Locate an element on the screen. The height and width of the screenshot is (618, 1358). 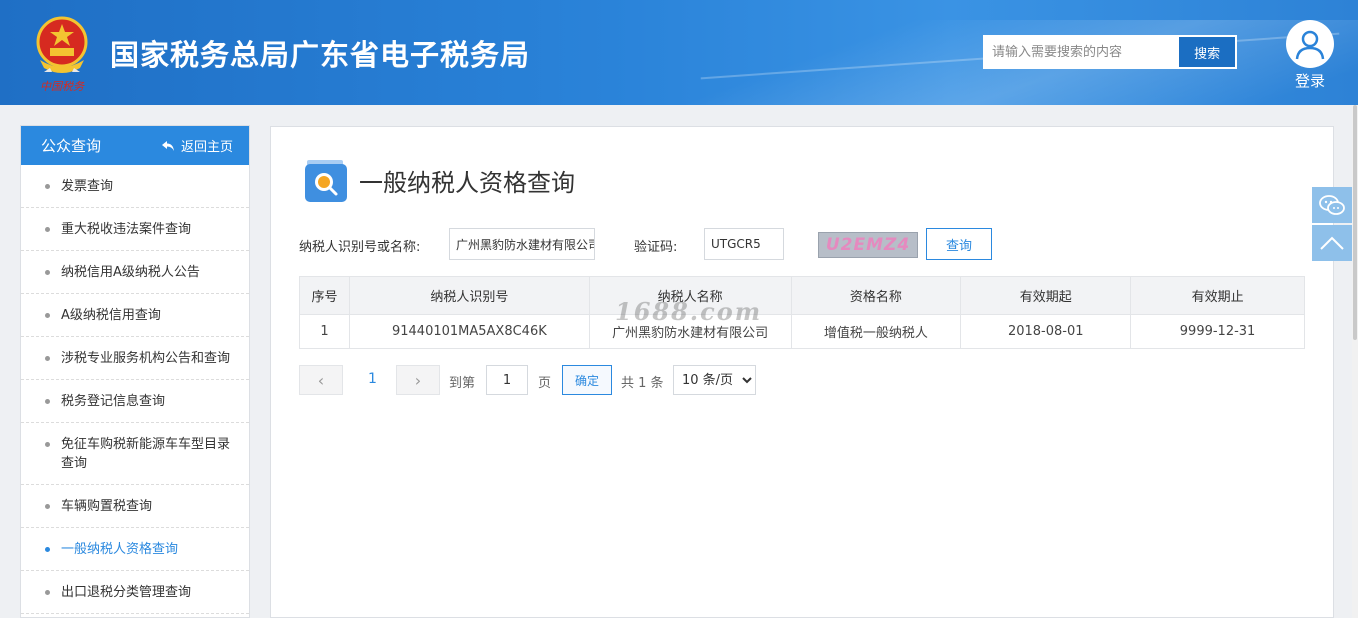
column-header: 纳税人名称 is located at coordinates (690, 295).